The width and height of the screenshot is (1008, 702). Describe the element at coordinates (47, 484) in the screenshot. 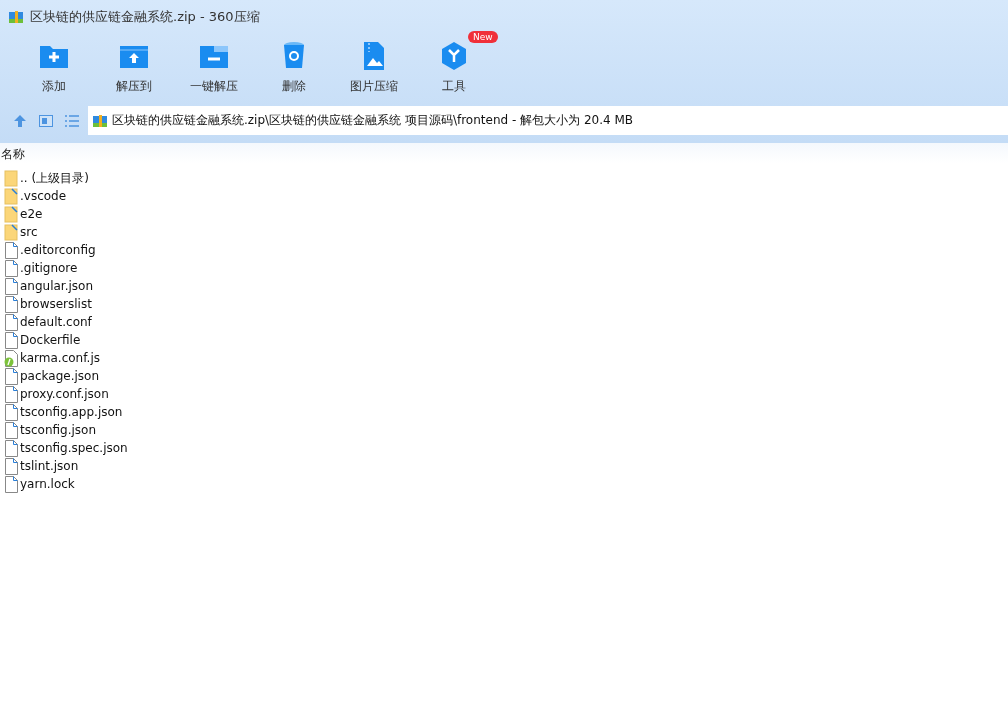

I see `file-name: yarn.lock` at that location.